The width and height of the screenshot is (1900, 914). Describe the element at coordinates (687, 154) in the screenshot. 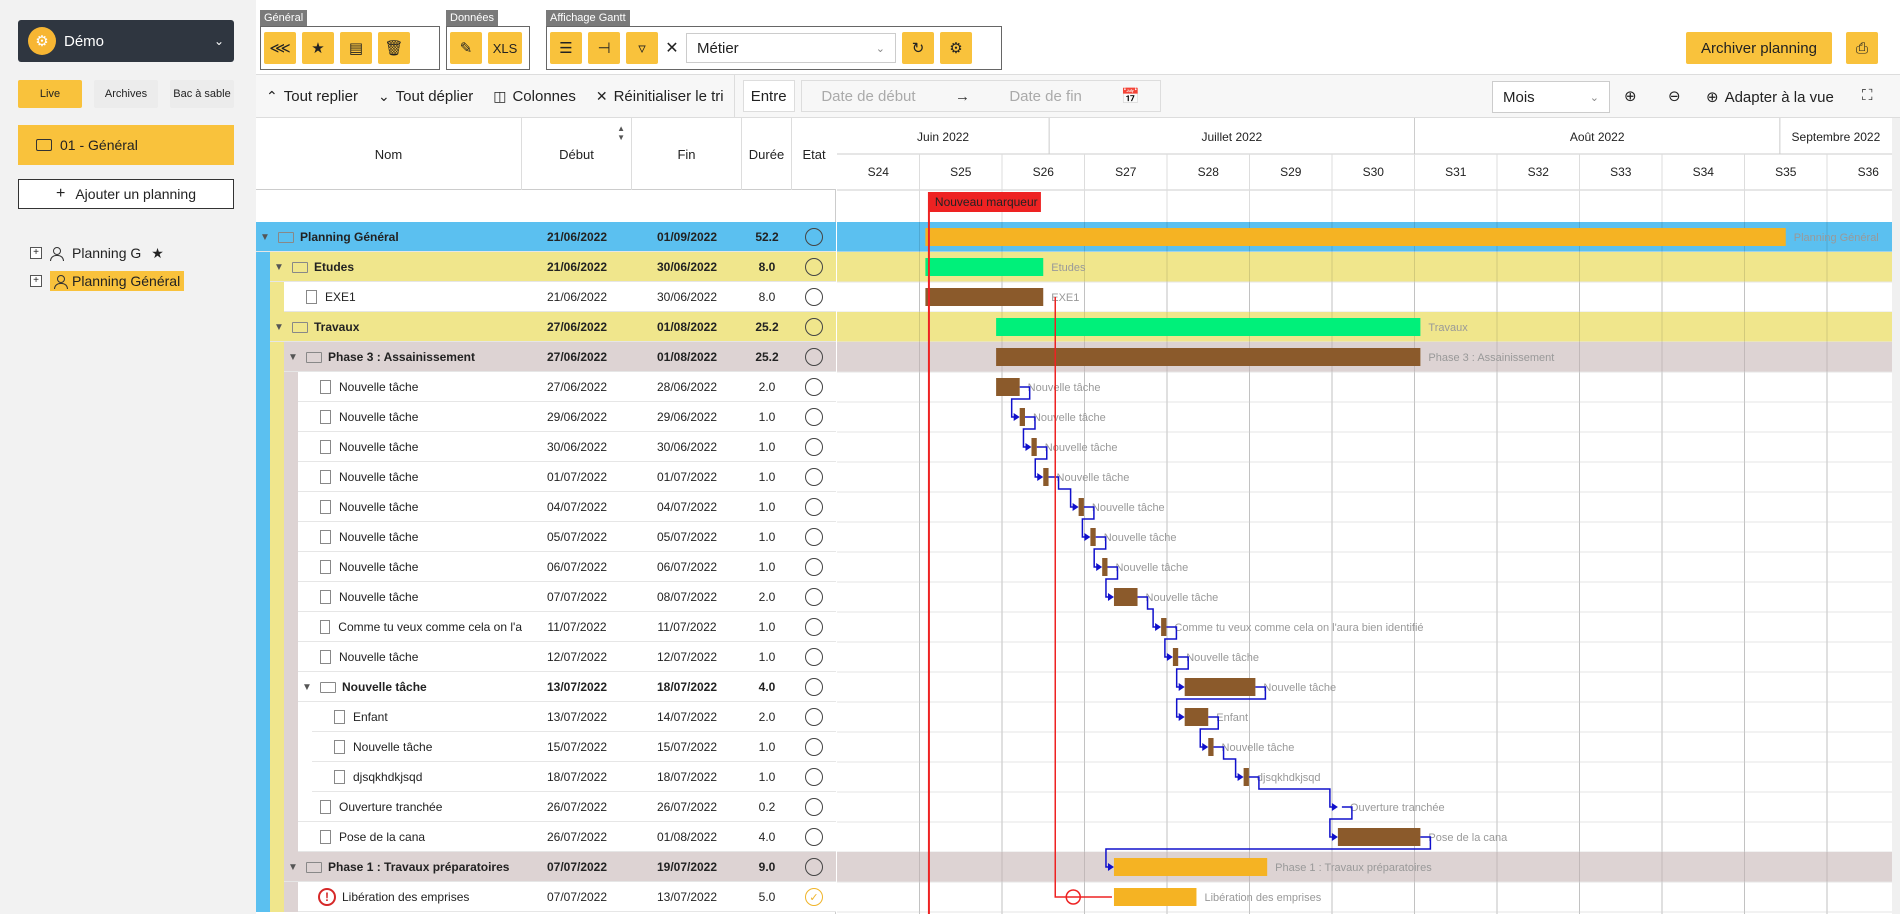

I see `column-header-end: Fin` at that location.